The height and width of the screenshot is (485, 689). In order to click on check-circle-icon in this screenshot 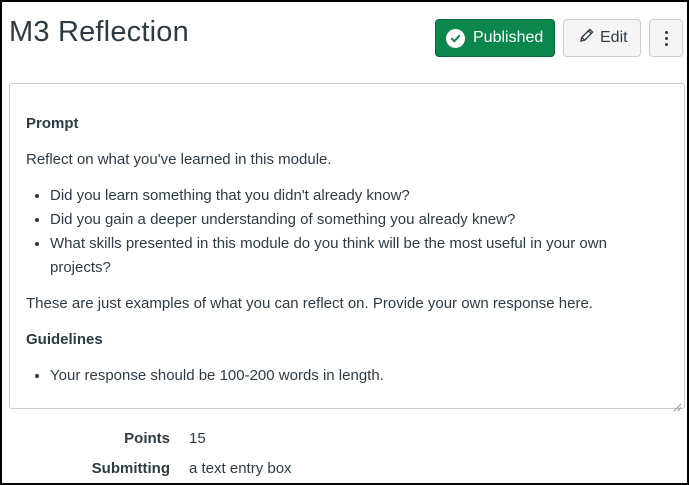, I will do `click(455, 38)`.